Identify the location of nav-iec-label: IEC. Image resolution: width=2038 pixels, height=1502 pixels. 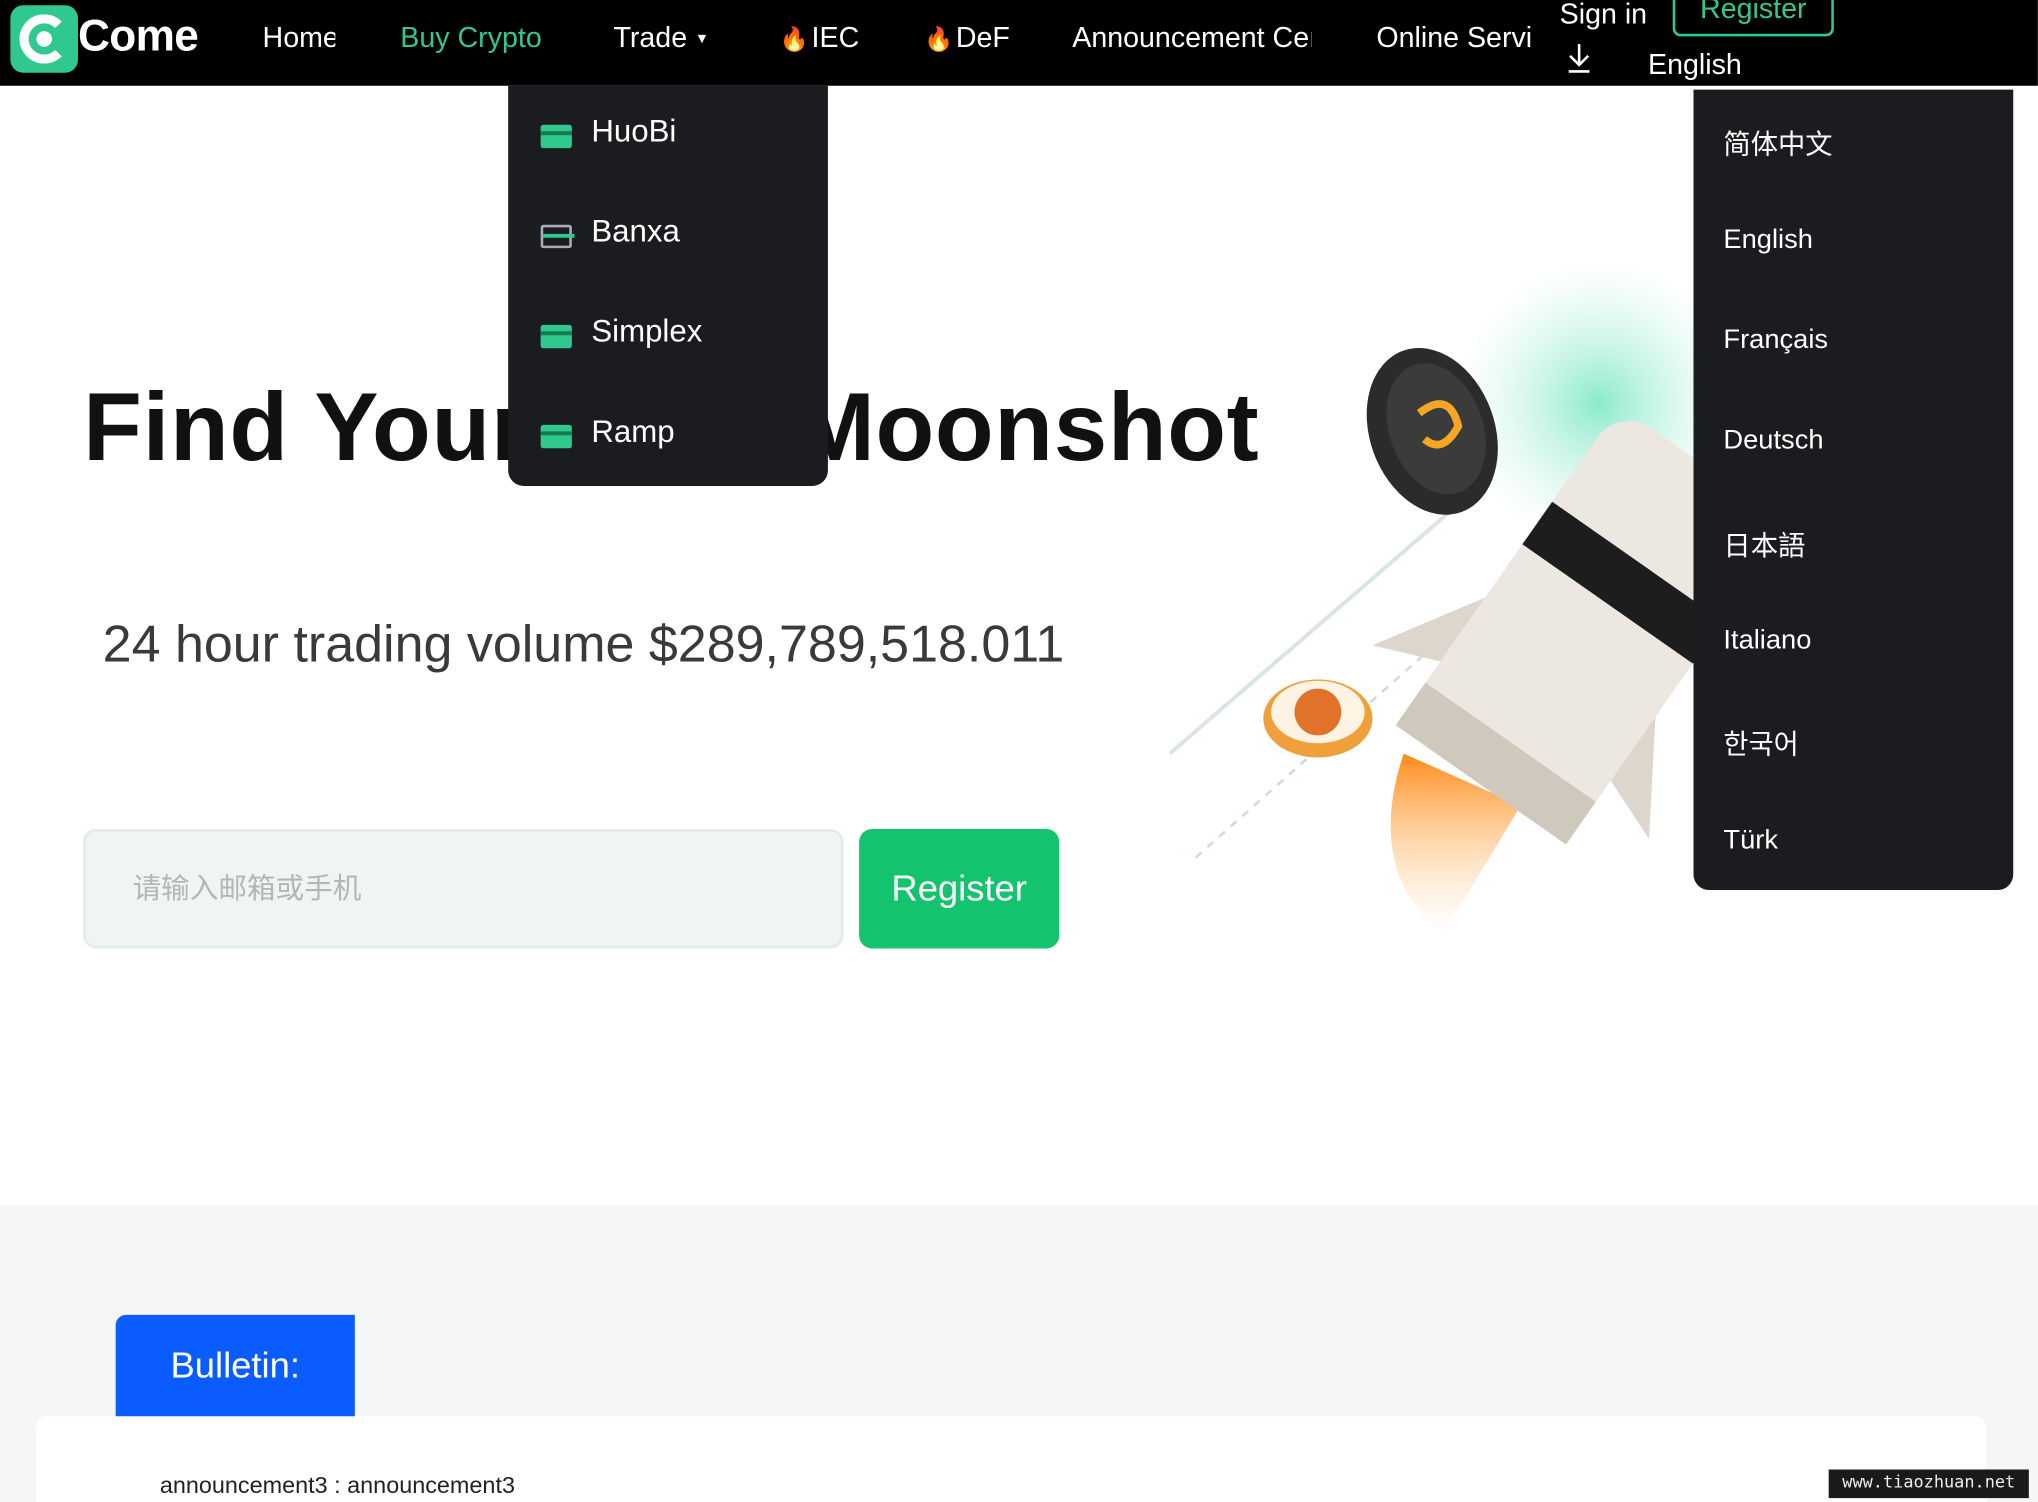
(835, 37).